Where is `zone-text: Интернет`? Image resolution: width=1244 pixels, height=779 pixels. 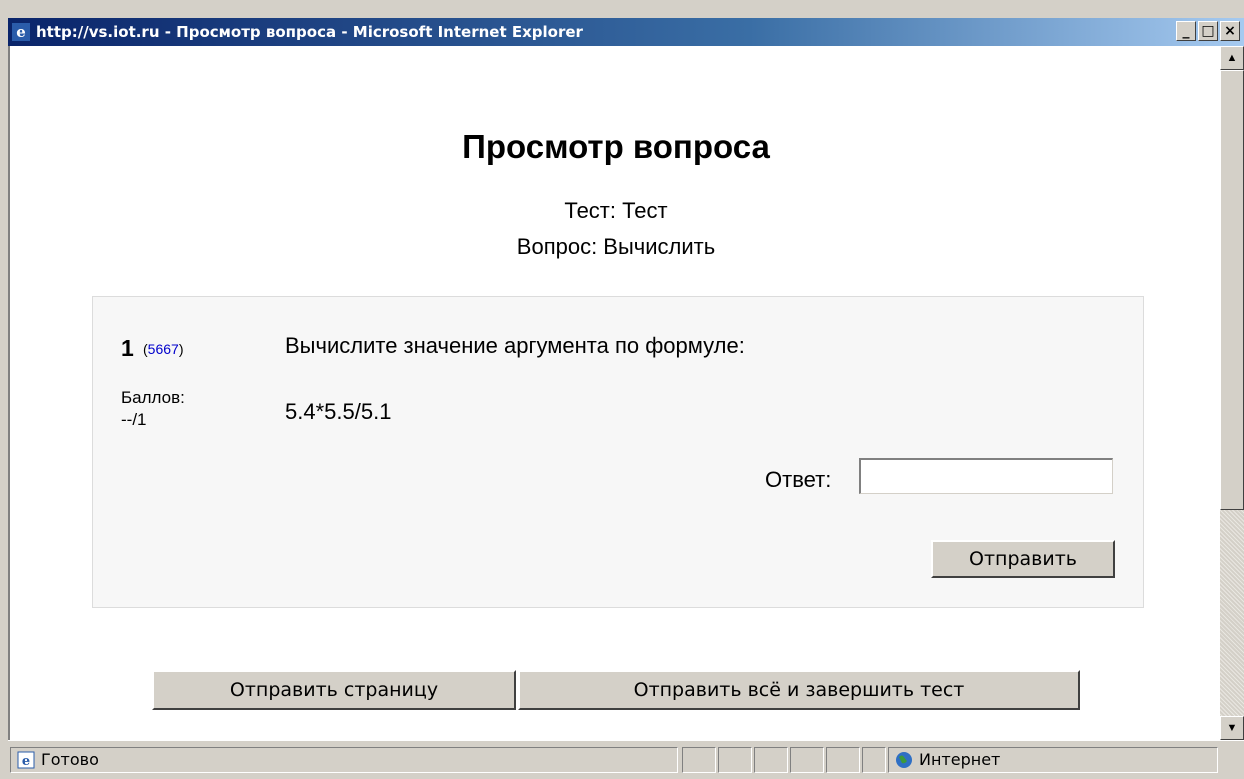 zone-text: Интернет is located at coordinates (960, 759).